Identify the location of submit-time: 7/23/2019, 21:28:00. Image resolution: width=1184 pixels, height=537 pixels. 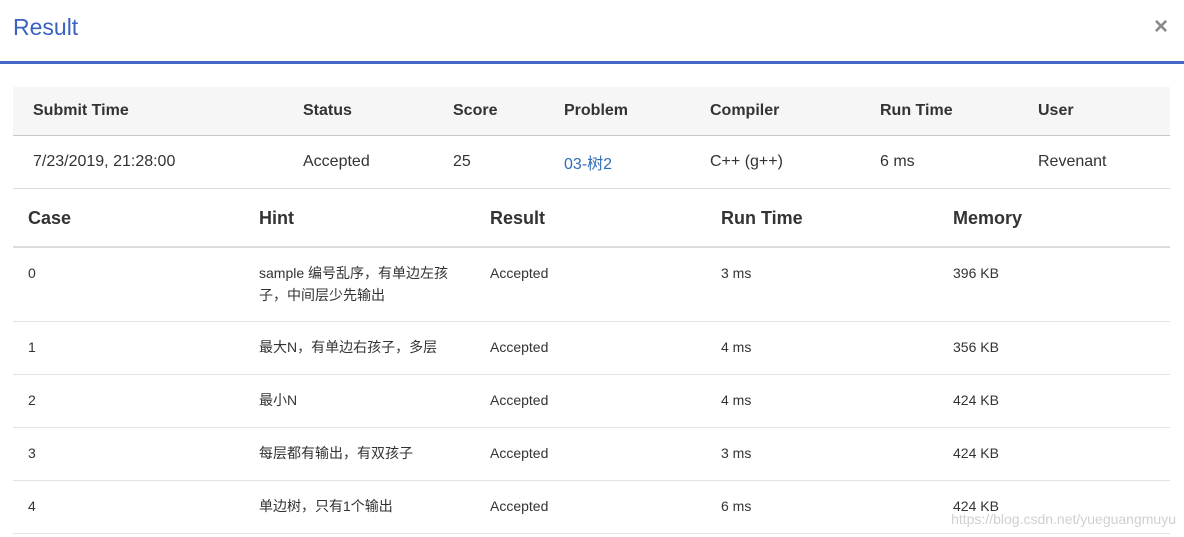
(158, 162).